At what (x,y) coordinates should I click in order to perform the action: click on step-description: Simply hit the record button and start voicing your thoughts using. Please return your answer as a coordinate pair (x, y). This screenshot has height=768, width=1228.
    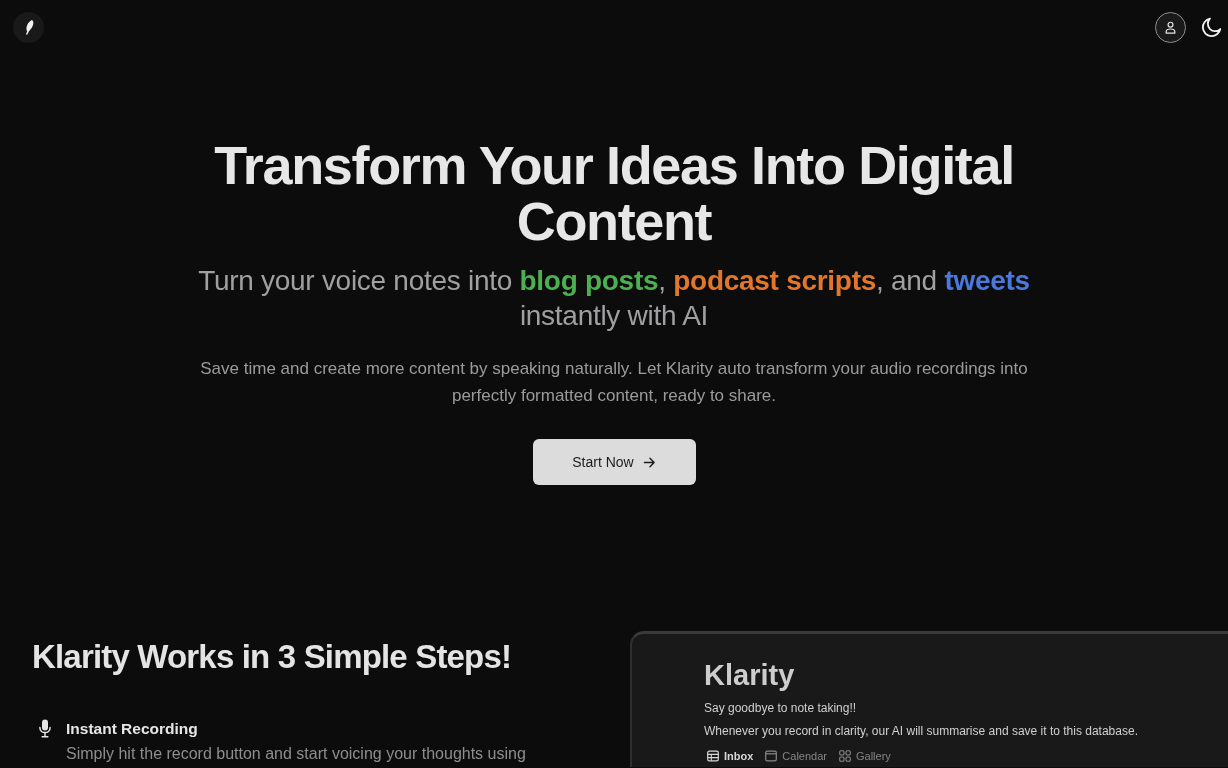
    Looking at the image, I should click on (296, 754).